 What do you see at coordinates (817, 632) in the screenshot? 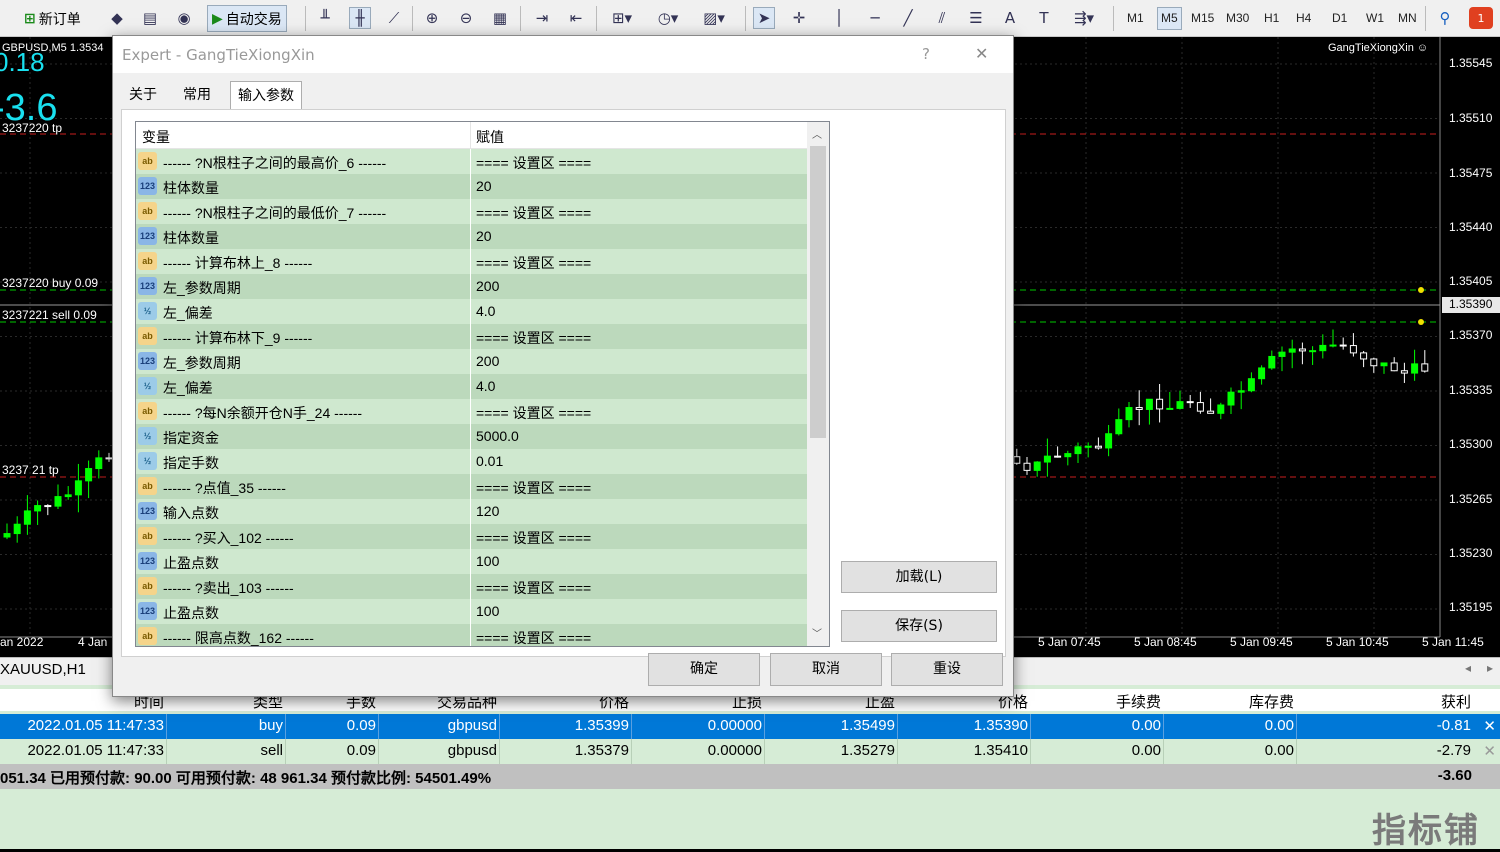
I see `scroll-down-icon: ﹀` at bounding box center [817, 632].